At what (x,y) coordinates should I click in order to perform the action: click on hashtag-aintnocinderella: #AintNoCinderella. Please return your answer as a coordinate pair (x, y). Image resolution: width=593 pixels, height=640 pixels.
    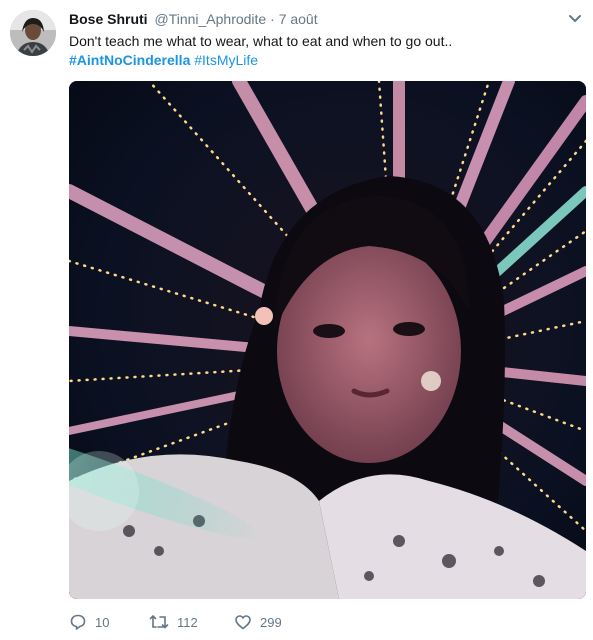
    Looking at the image, I should click on (129, 60).